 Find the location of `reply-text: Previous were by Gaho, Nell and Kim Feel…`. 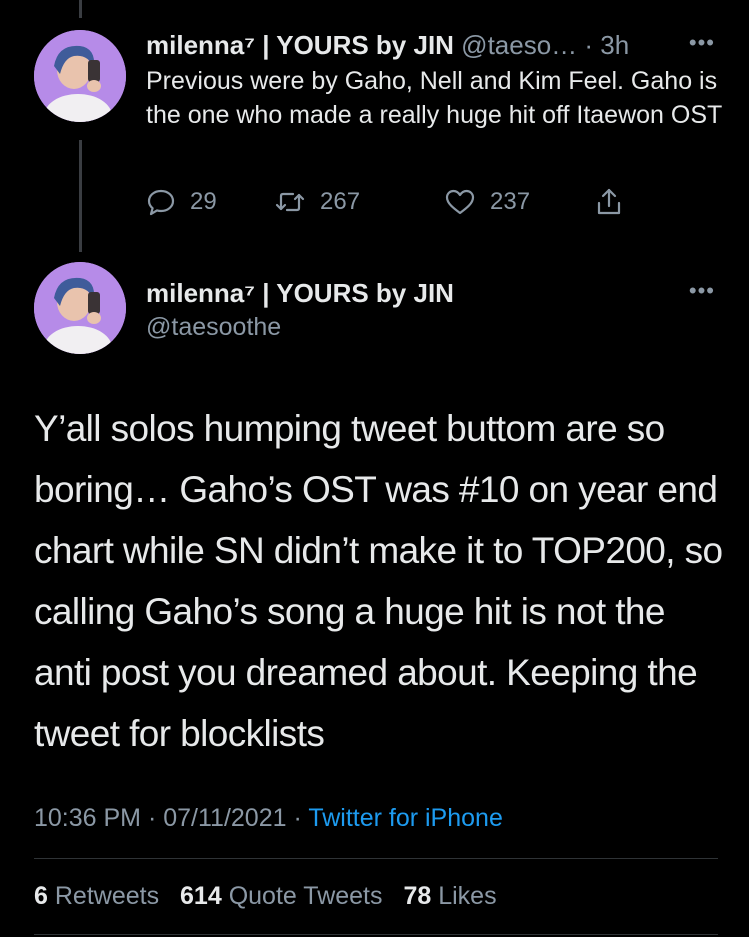

reply-text: Previous were by Gaho, Nell and Kim Feel… is located at coordinates (434, 98).